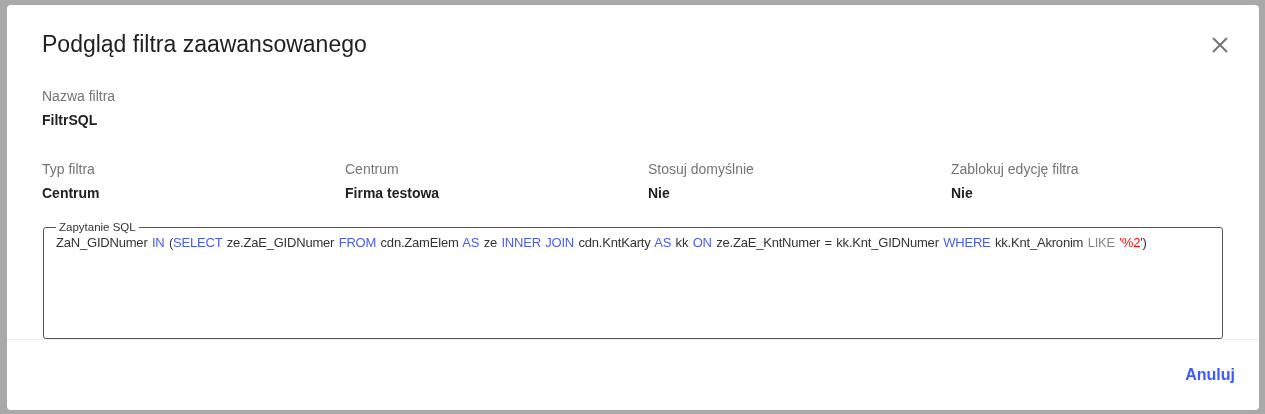 Image resolution: width=1265 pixels, height=414 pixels. I want to click on field-value: Firma testowa, so click(393, 193).